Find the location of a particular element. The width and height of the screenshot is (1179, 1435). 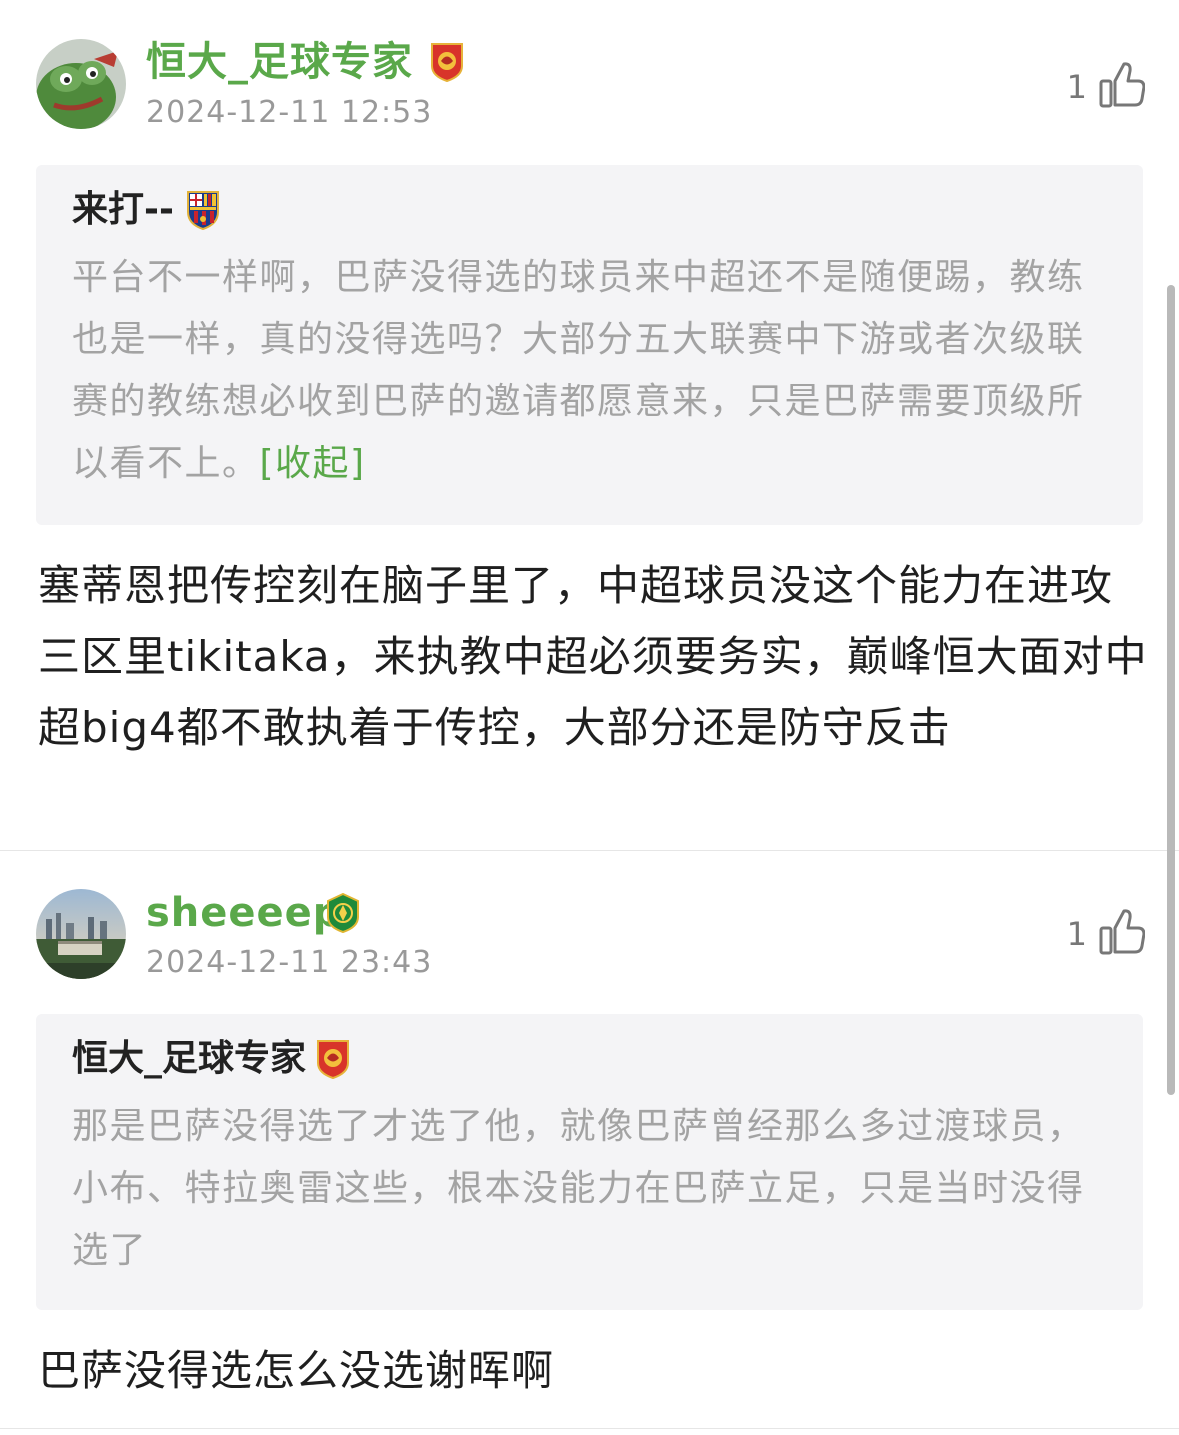

quoted-author: 恒大_足球专家 is located at coordinates (589, 1059).